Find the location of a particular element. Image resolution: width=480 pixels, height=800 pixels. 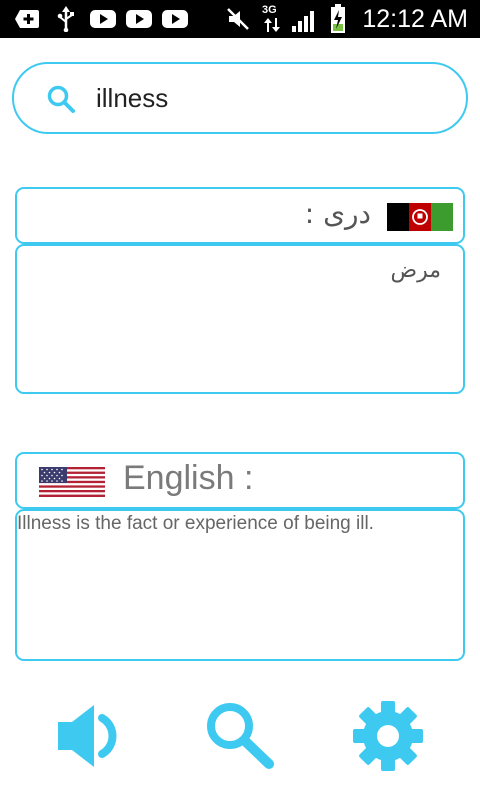

lookup-button is located at coordinates (241, 736).